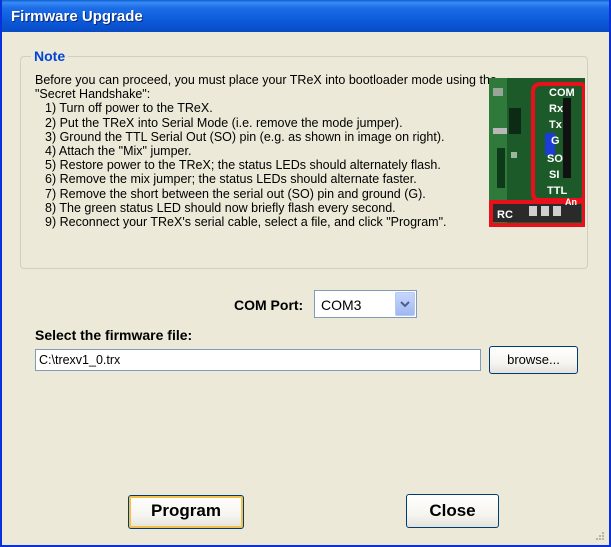 The height and width of the screenshot is (547, 611). I want to click on com-port-label: COM Port:, so click(269, 305).